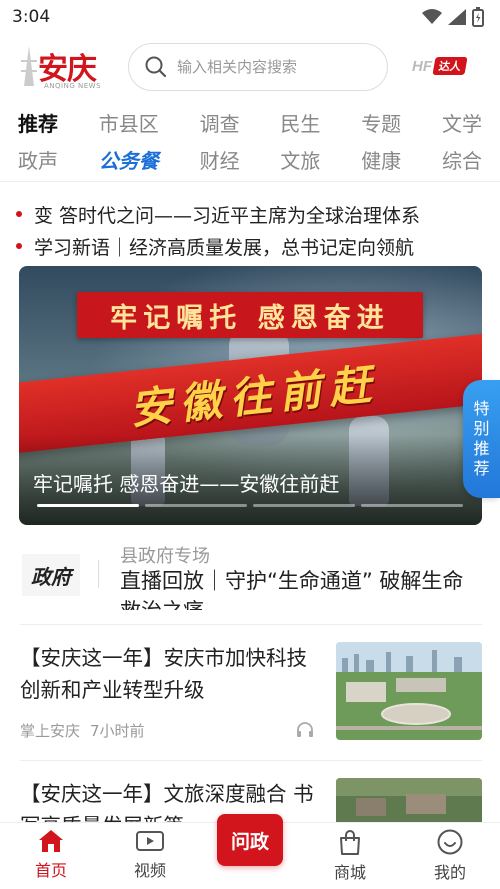 The height and width of the screenshot is (889, 500). Describe the element at coordinates (73, 86) in the screenshot. I see `logo-subtitle: ANQING NEWS` at that location.